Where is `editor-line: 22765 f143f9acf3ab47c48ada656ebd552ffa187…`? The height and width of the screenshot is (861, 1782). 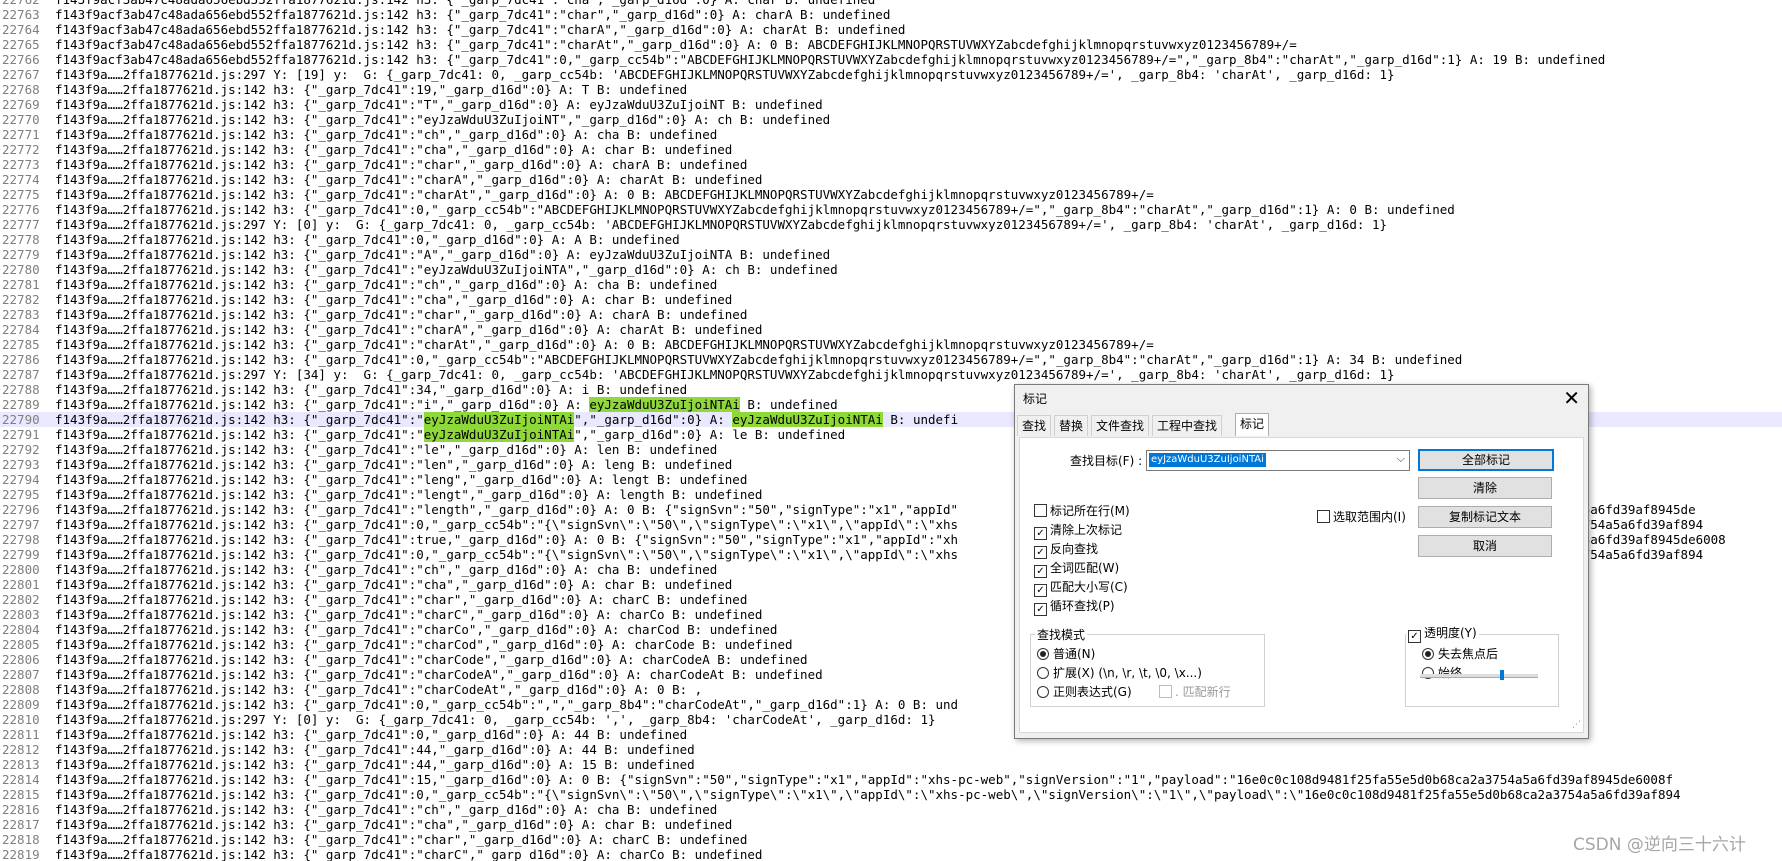
editor-line: 22765 f143f9acf3ab47c48ada656ebd552ffa187… is located at coordinates (891, 44).